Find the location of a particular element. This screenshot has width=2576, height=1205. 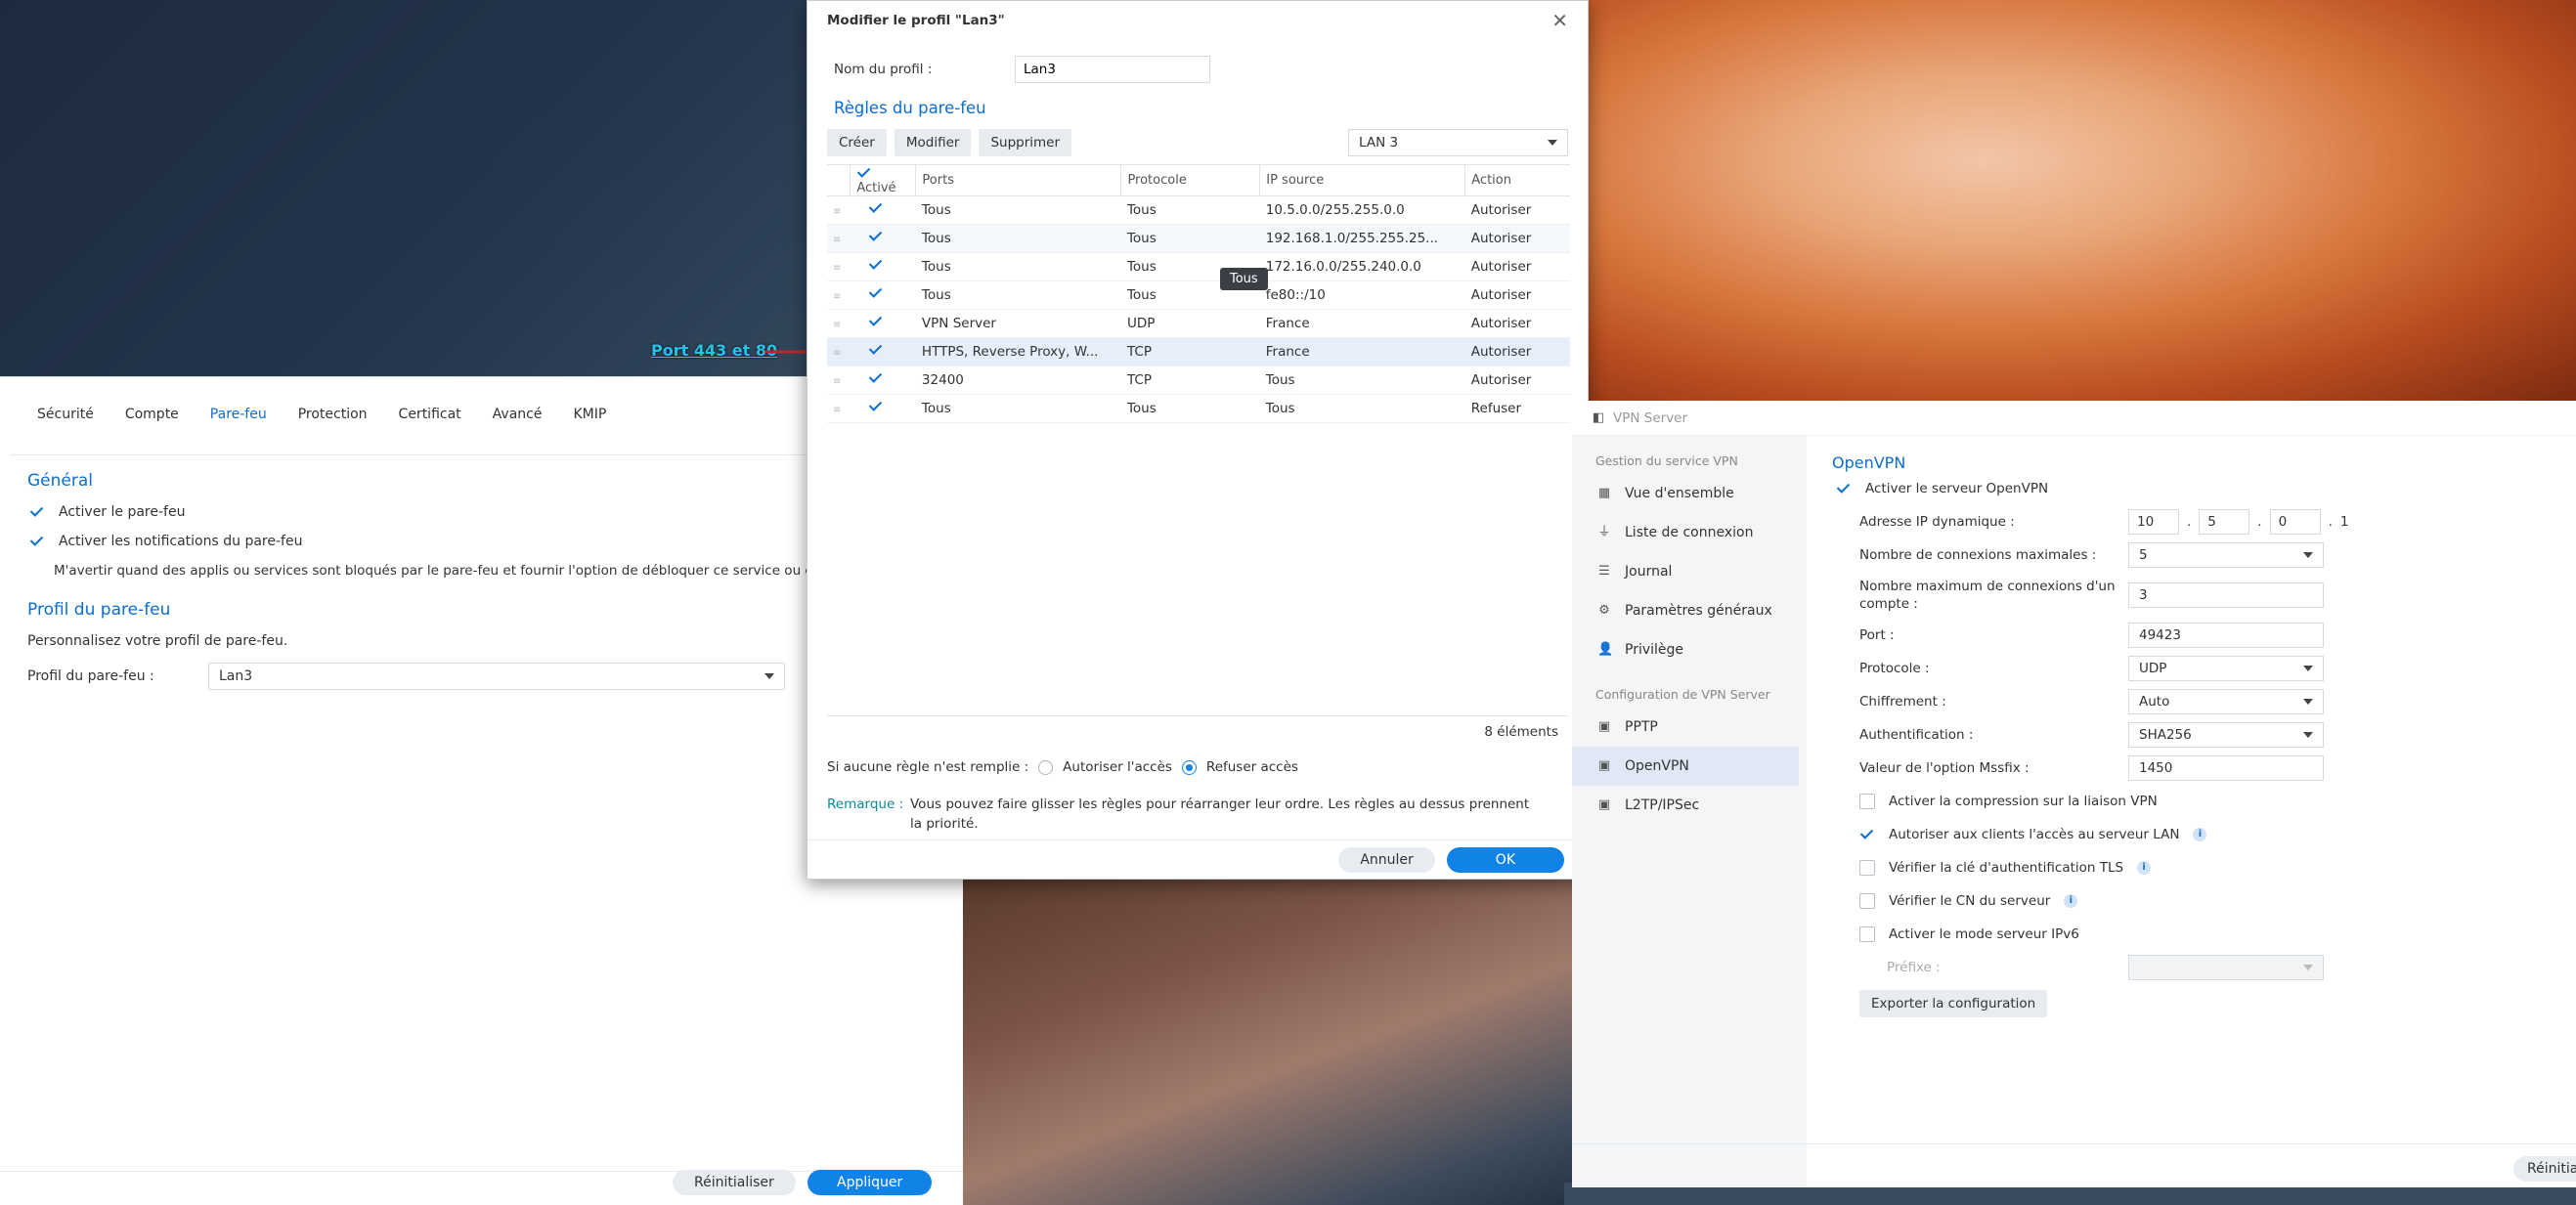

deny-access-radio is located at coordinates (1189, 767).